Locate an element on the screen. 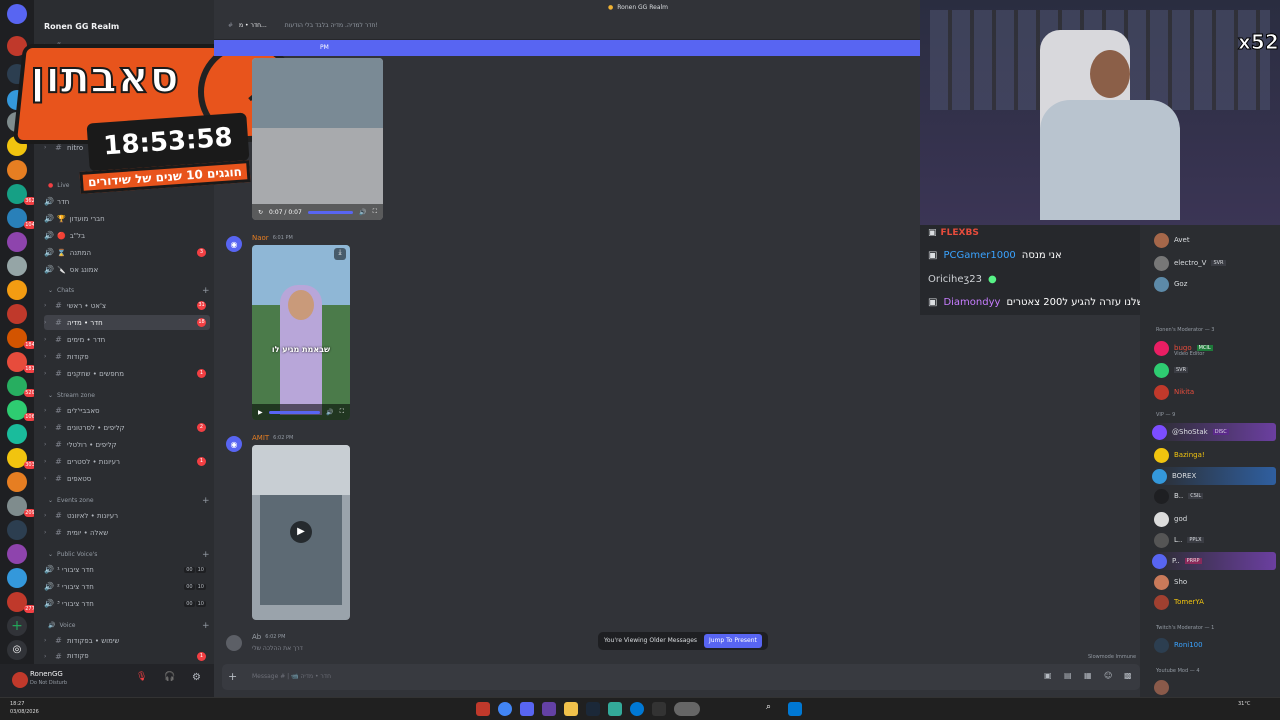 This screenshot has height=720, width=1280. emoji-icon: ☺ is located at coordinates (1108, 675).